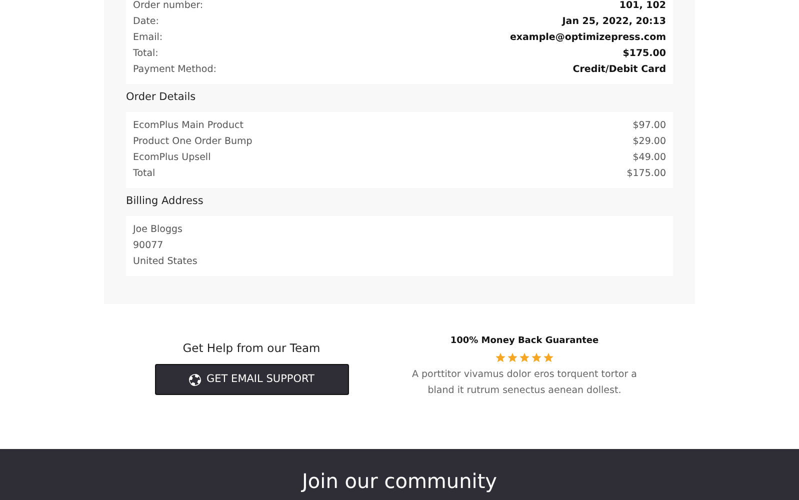 Image resolution: width=799 pixels, height=500 pixels. What do you see at coordinates (165, 261) in the screenshot?
I see `address-line: United States` at bounding box center [165, 261].